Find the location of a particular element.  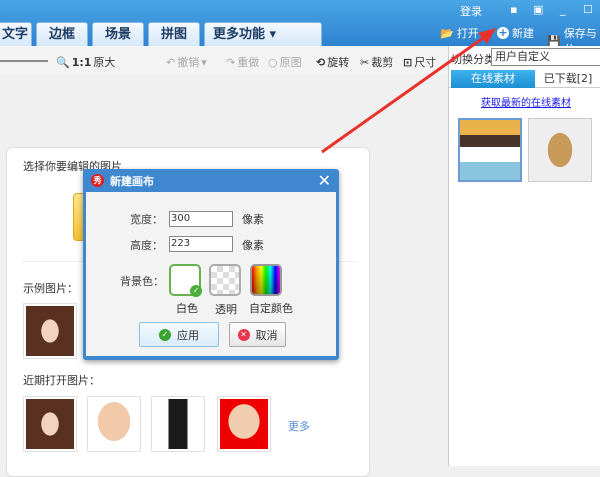

check-circle-icon: ✓ is located at coordinates (165, 334).